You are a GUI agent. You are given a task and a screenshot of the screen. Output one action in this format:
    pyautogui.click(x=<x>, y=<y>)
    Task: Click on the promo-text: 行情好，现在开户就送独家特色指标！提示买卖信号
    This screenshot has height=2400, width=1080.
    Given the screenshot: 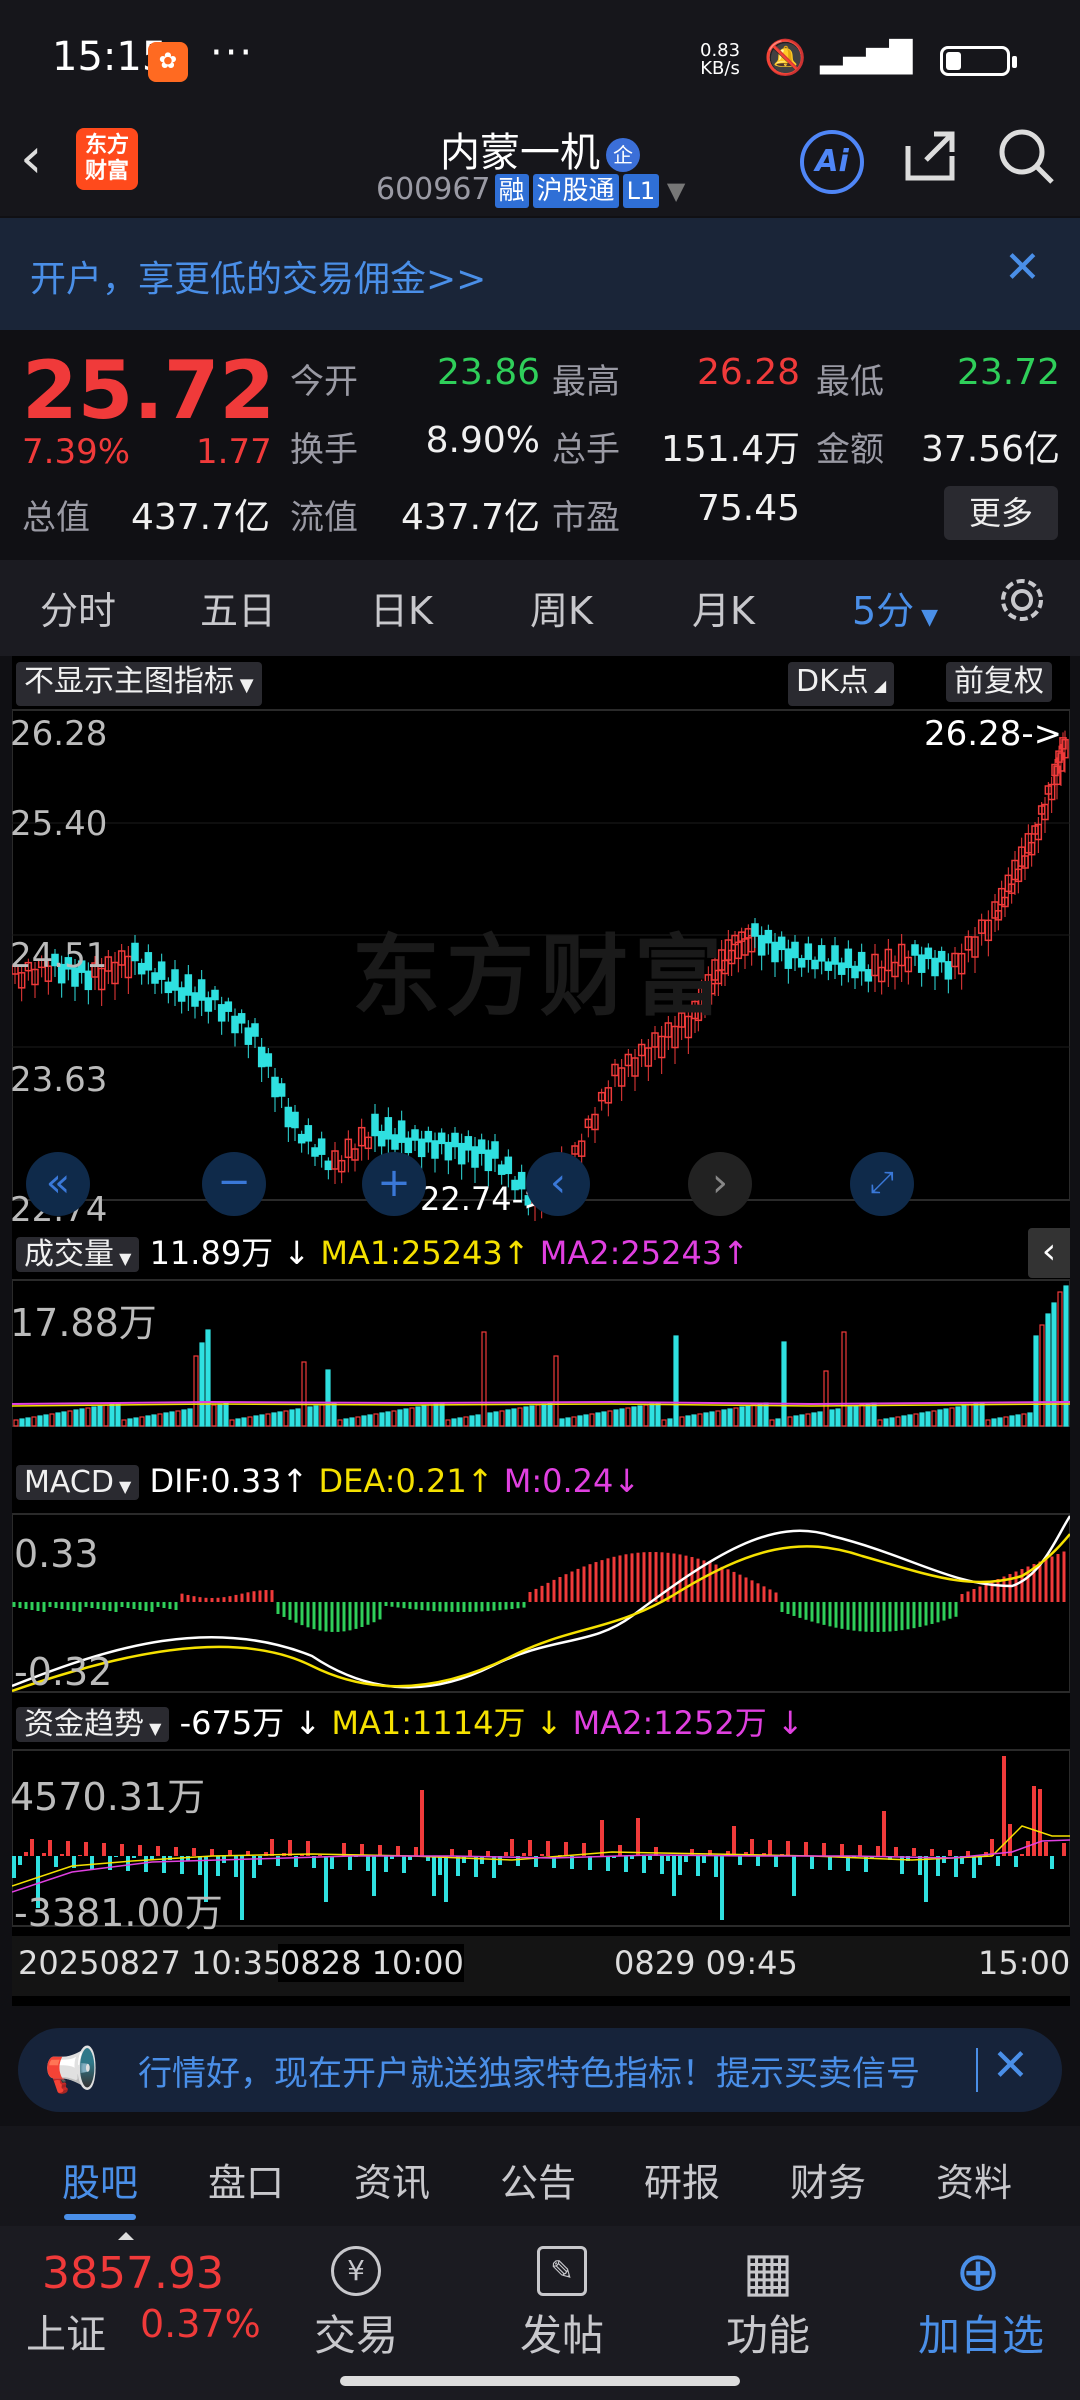 What is the action you would take?
    pyautogui.click(x=568, y=2070)
    